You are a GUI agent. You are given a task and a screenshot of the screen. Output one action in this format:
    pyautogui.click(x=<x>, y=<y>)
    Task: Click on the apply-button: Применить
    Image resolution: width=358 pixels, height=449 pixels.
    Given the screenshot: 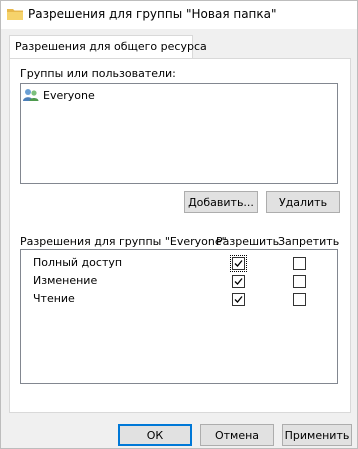 What is the action you would take?
    pyautogui.click(x=317, y=435)
    